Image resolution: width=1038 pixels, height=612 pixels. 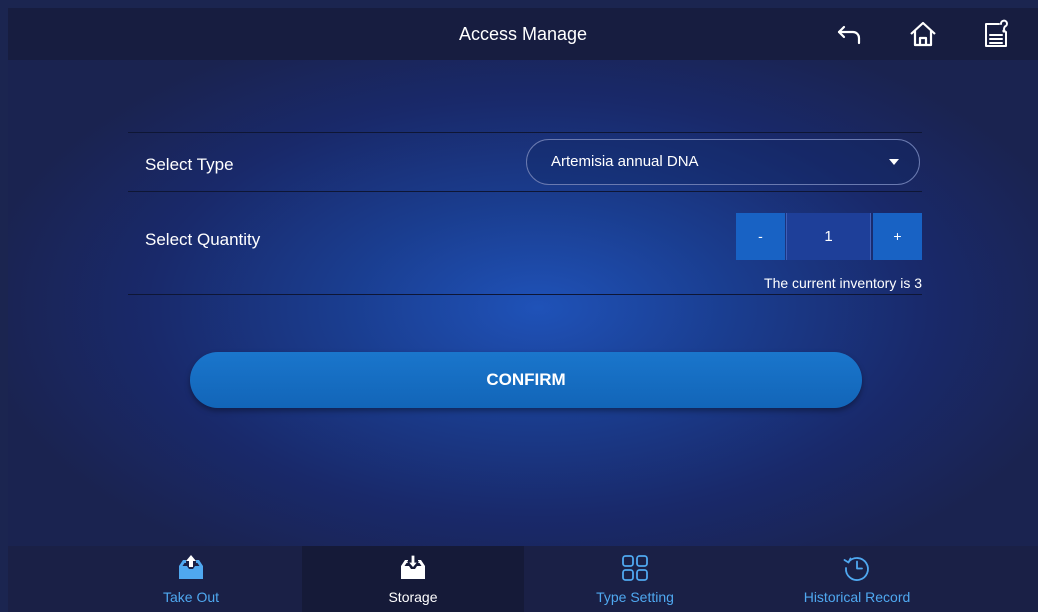 What do you see at coordinates (996, 34) in the screenshot?
I see `help-document-icon` at bounding box center [996, 34].